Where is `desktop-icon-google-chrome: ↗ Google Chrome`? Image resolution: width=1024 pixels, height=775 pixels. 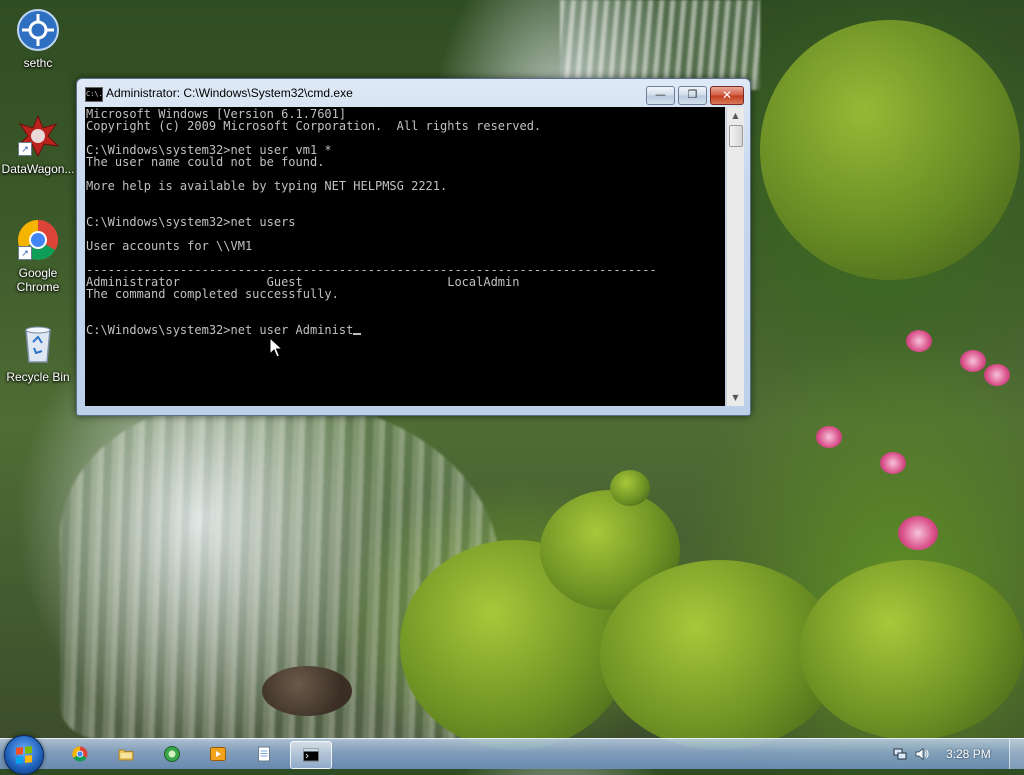 desktop-icon-google-chrome: ↗ Google Chrome is located at coordinates (38, 256).